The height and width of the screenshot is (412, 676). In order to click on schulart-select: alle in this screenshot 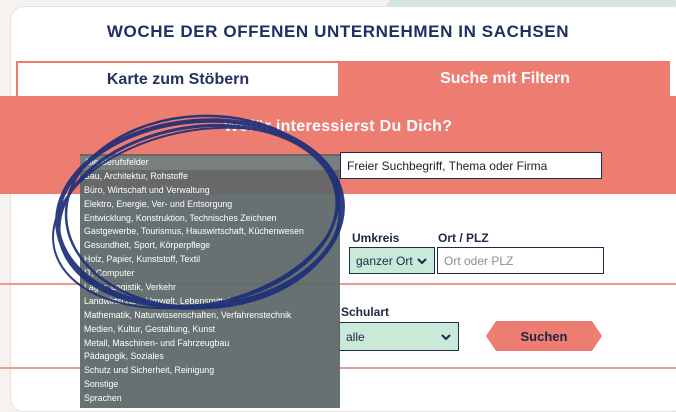, I will do `click(399, 336)`.